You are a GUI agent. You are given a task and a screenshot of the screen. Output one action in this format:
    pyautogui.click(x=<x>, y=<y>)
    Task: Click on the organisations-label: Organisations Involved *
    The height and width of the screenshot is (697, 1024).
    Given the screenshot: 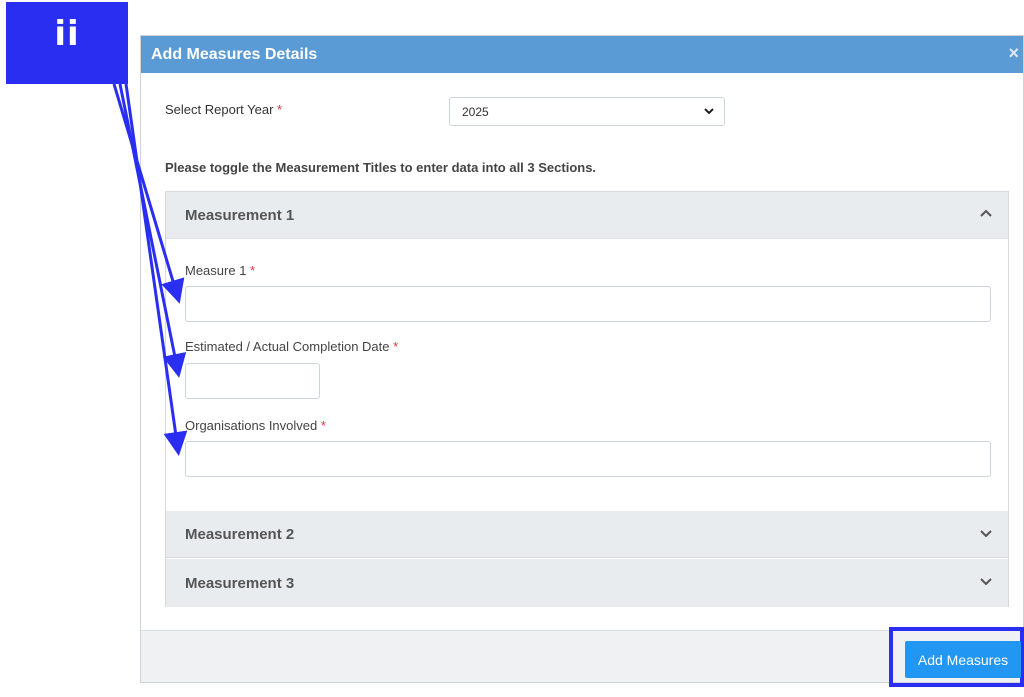 What is the action you would take?
    pyautogui.click(x=255, y=425)
    